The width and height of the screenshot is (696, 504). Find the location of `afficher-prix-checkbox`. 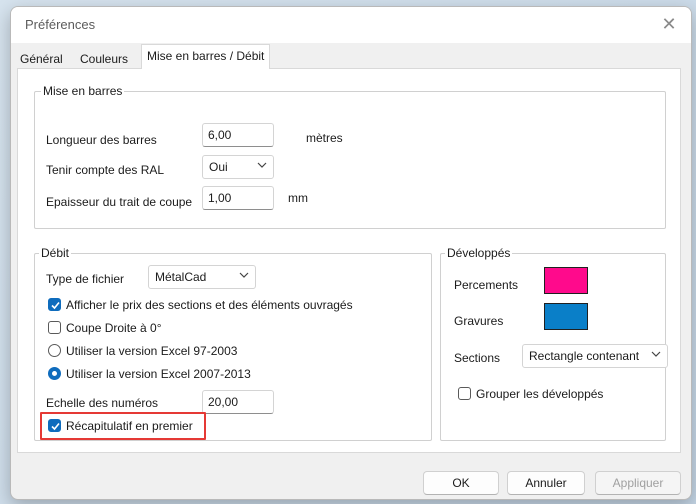

afficher-prix-checkbox is located at coordinates (54, 304).